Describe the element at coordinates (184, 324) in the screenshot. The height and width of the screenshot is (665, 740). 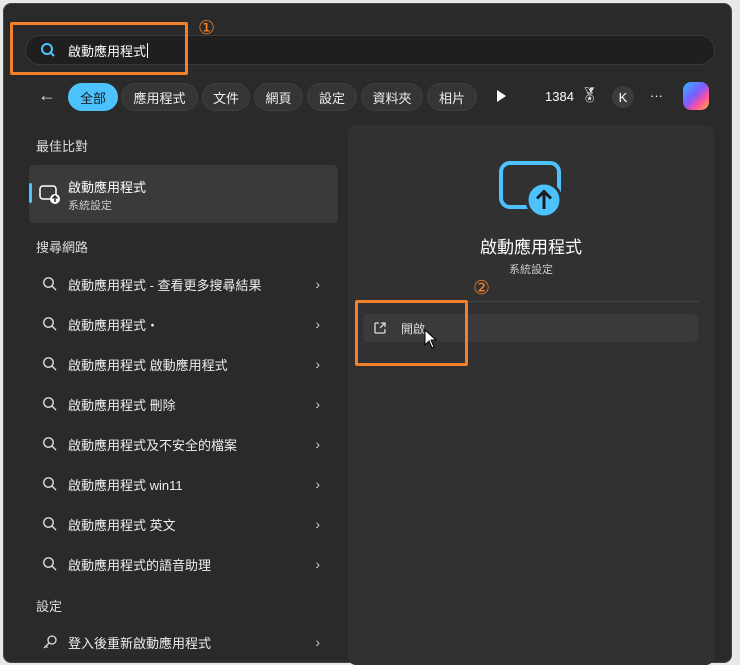
I see `web-search-result: 啟動應用程式・ ›` at that location.